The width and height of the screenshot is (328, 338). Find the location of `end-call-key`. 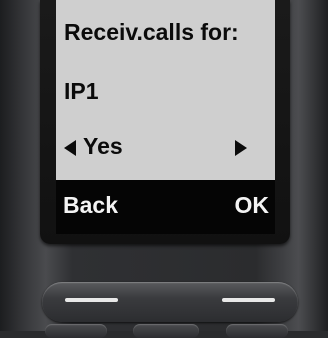

end-call-key is located at coordinates (257, 331).